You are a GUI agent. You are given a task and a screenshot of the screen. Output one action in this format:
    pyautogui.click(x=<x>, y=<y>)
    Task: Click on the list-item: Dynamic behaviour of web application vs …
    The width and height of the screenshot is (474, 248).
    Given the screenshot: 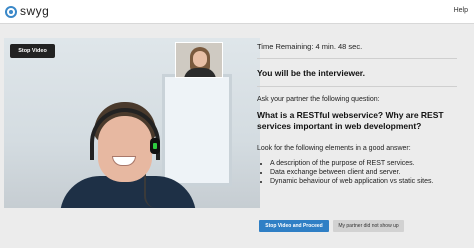 What is the action you would take?
    pyautogui.click(x=363, y=181)
    